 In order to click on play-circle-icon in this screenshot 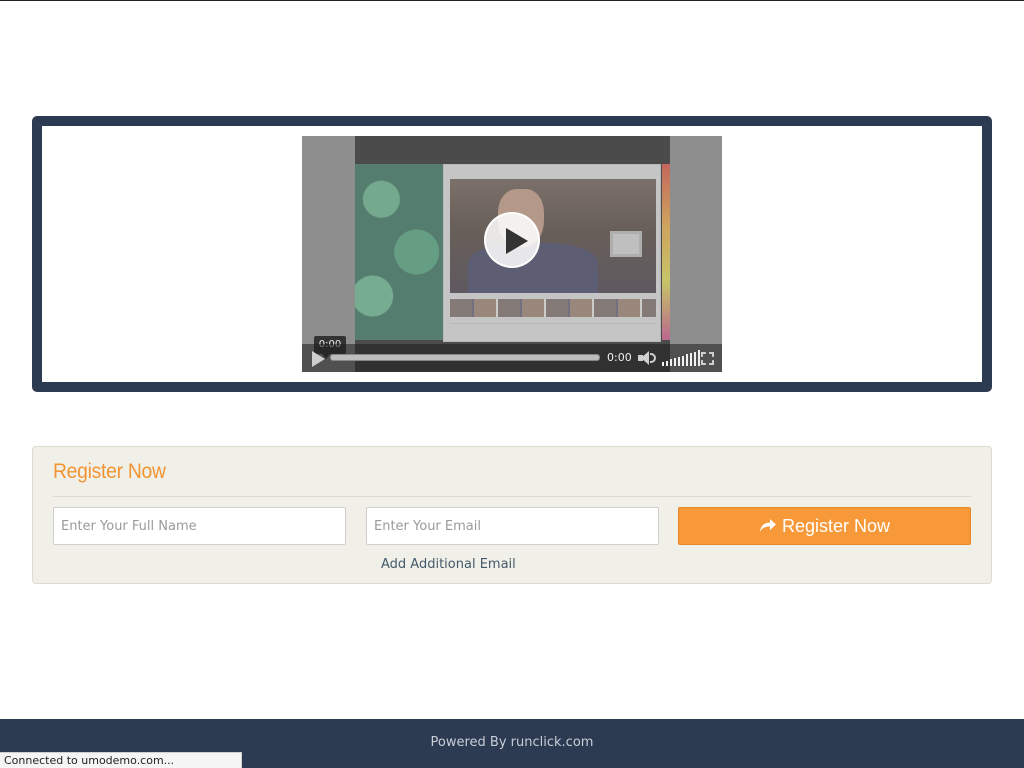, I will do `click(512, 240)`.